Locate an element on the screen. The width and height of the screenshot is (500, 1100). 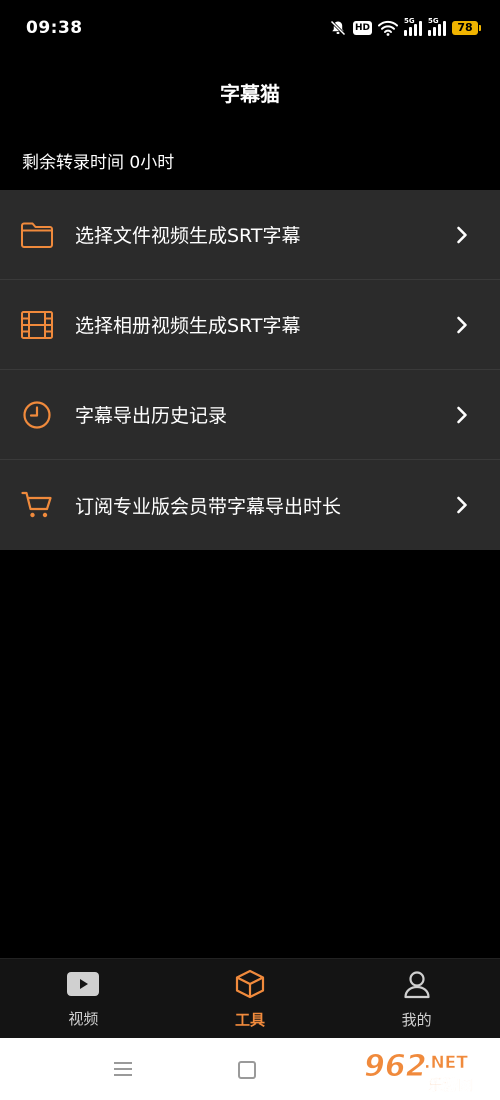
site-watermark-logo: 962 .NET 乐游网 is located at coordinates (426, 1071).